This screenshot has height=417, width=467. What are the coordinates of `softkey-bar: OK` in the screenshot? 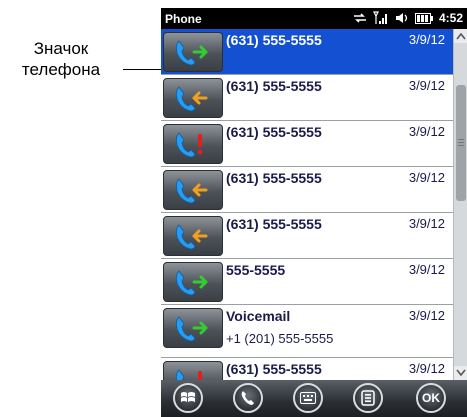 It's located at (314, 398).